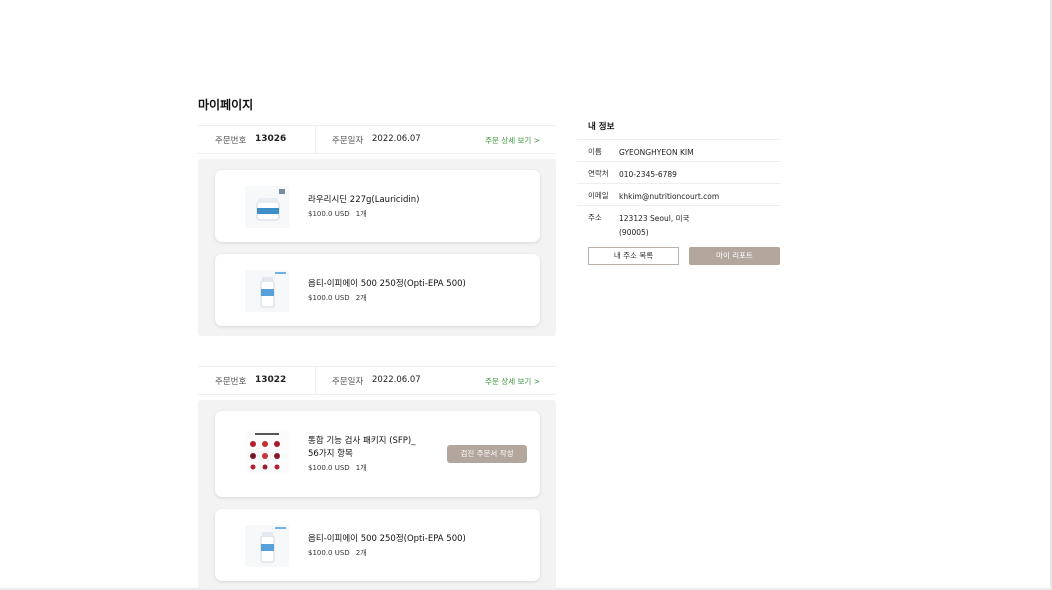 This screenshot has width=1052, height=590. What do you see at coordinates (377, 206) in the screenshot?
I see `order-item: 라우리시딘 227g(Lauricidin) $100.0 USD 1개` at bounding box center [377, 206].